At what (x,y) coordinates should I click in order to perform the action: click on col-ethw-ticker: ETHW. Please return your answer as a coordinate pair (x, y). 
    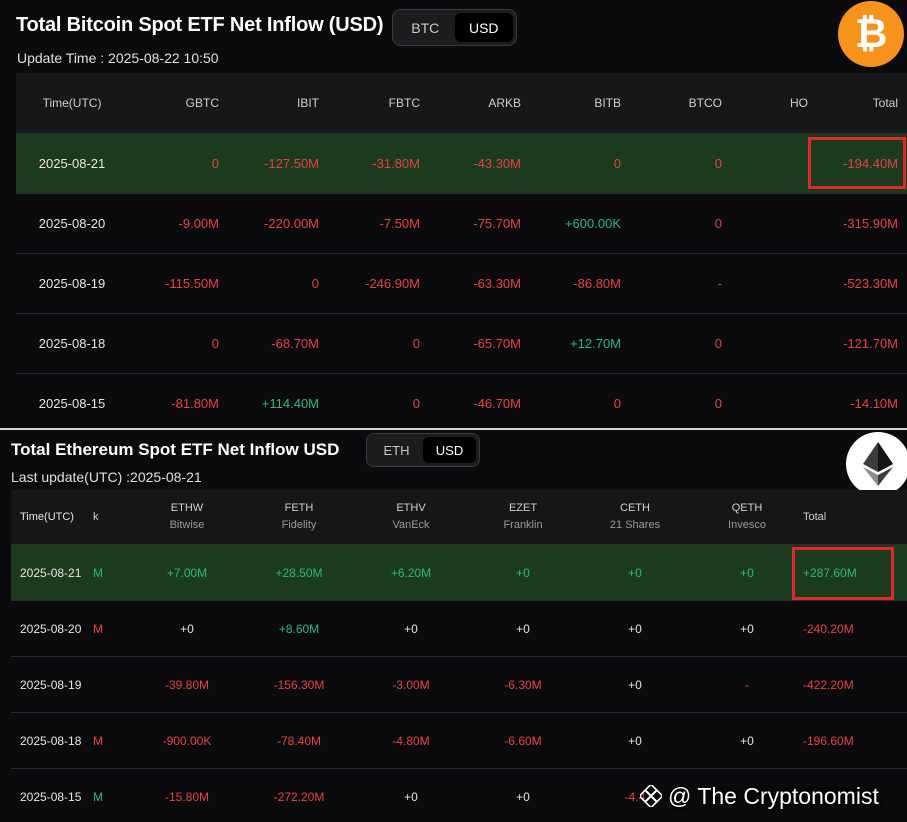
    Looking at the image, I should click on (187, 508).